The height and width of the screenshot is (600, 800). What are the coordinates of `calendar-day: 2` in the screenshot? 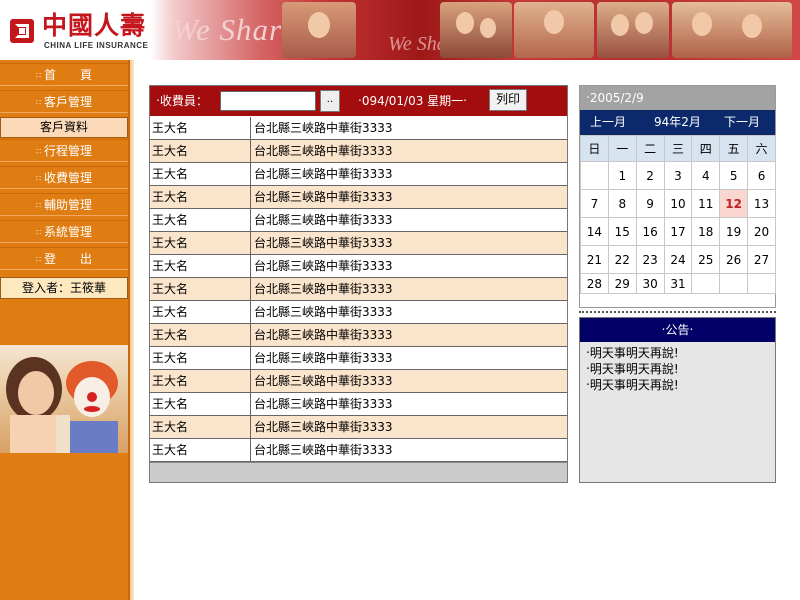 It's located at (650, 175).